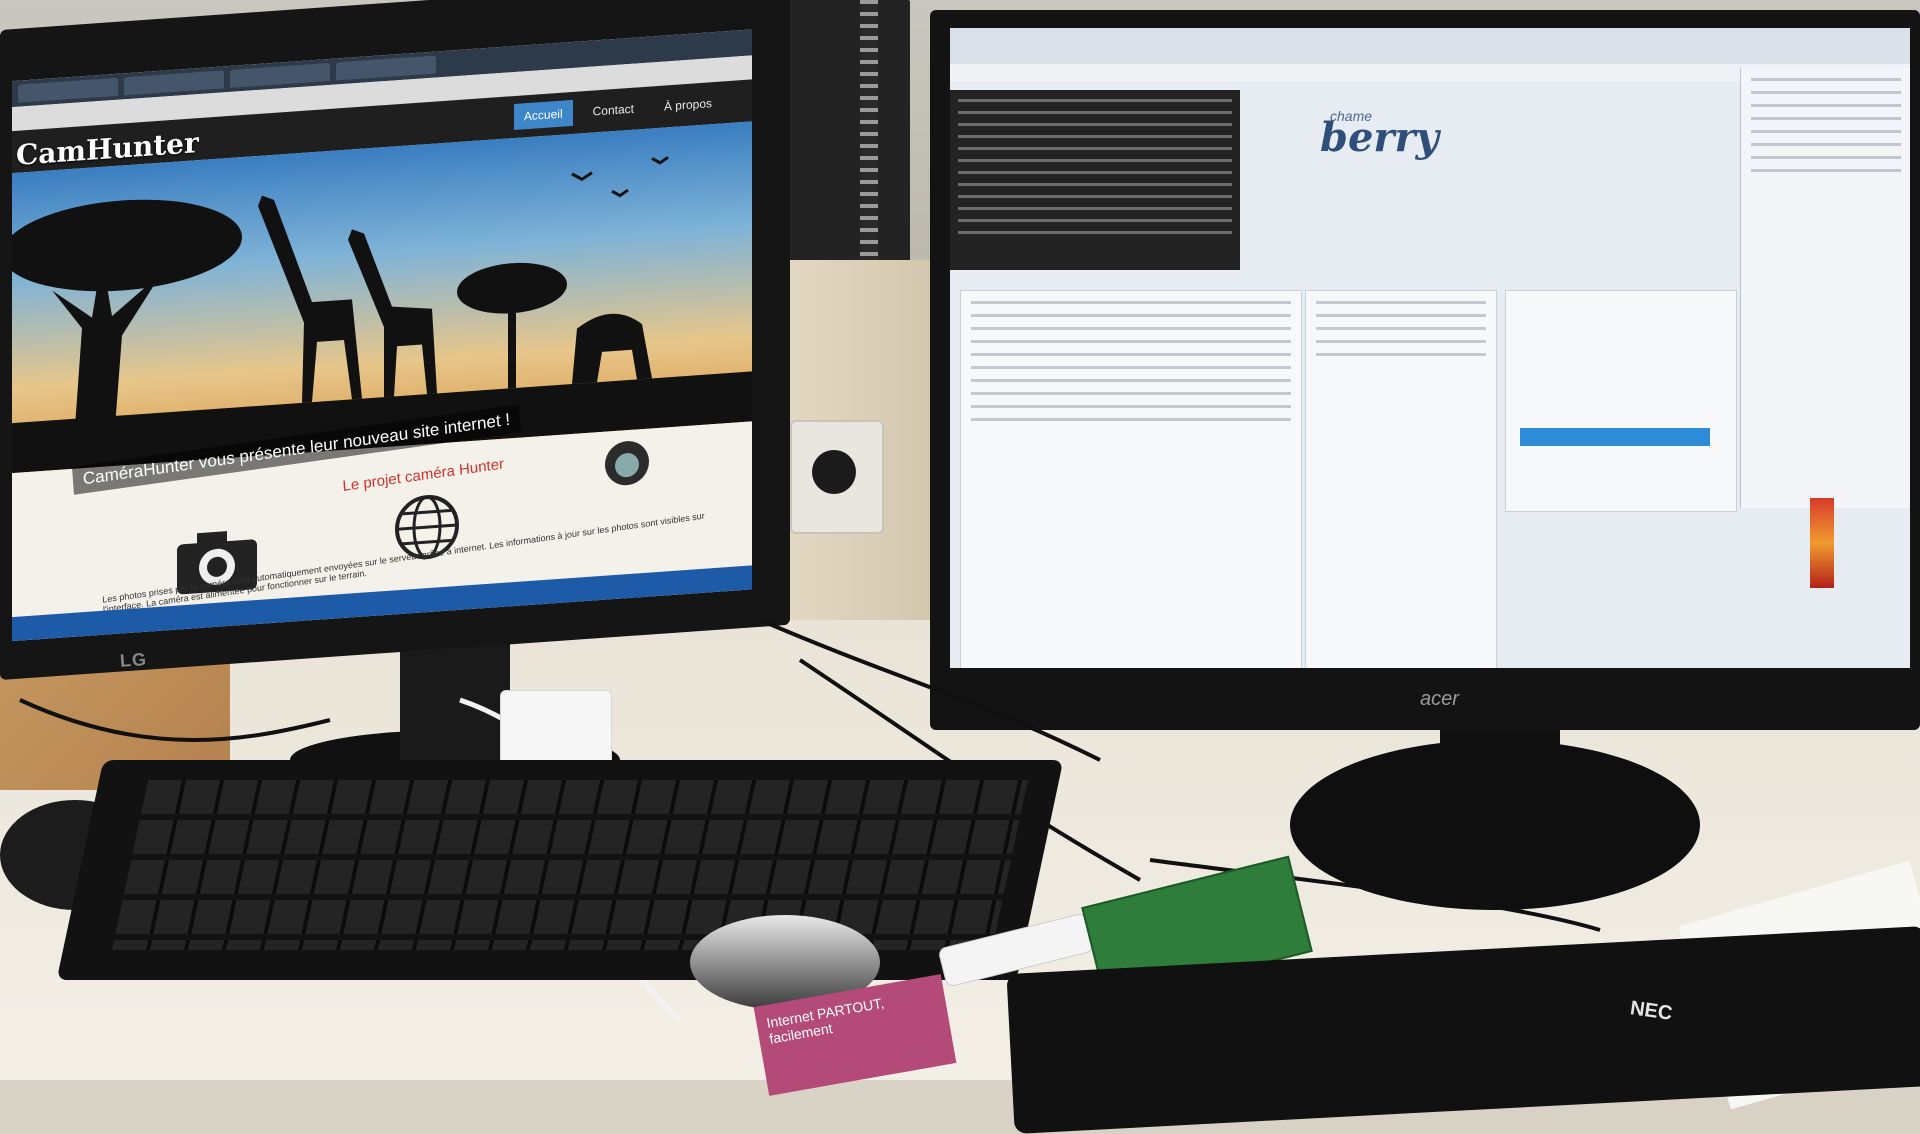  What do you see at coordinates (570, 865) in the screenshot?
I see `keyboard-keys` at bounding box center [570, 865].